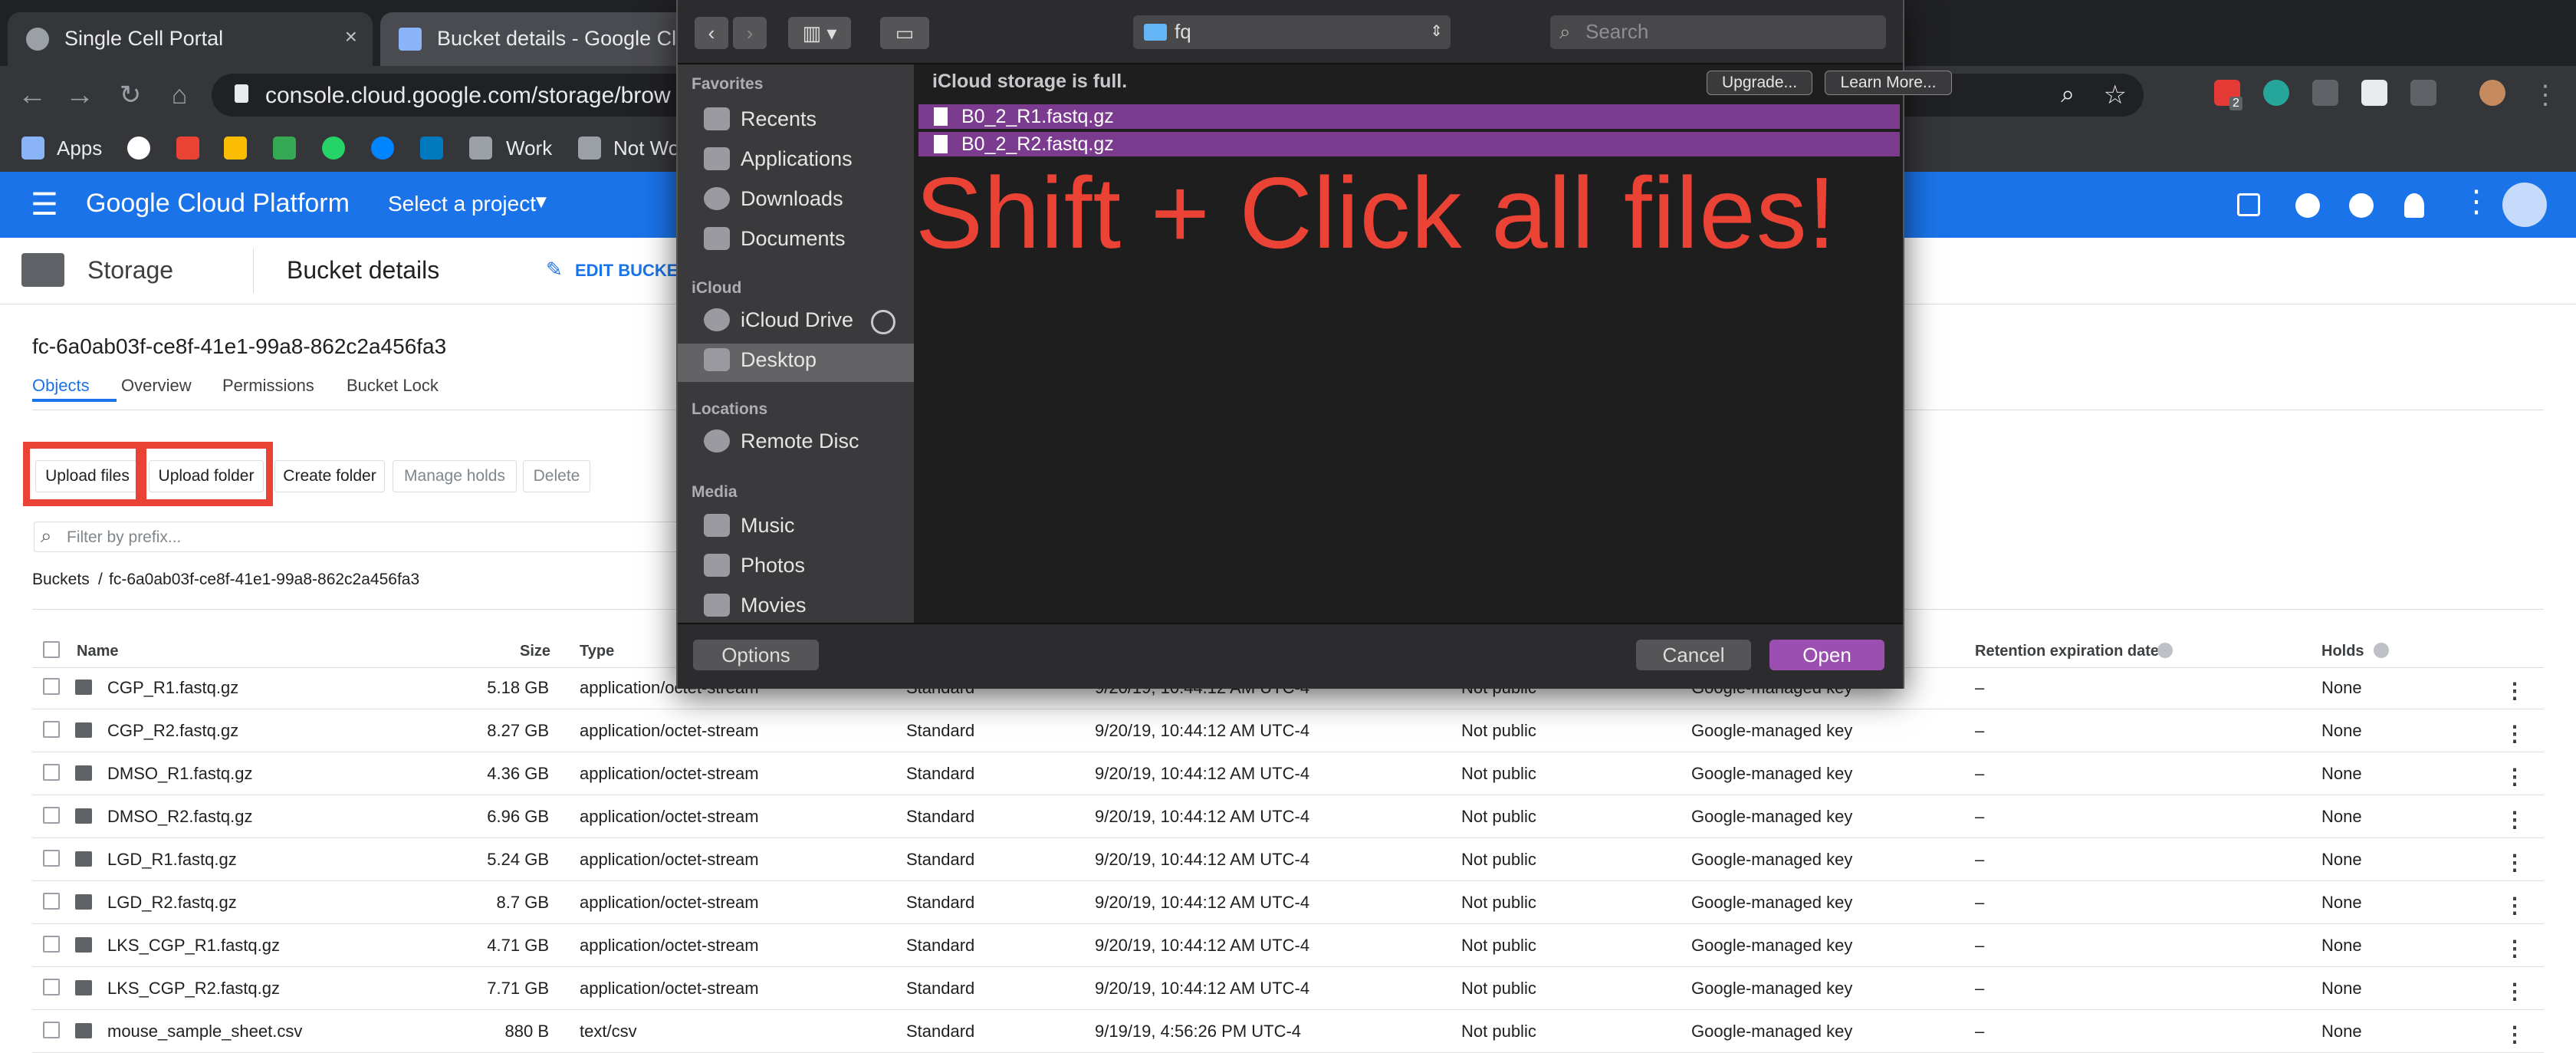 This screenshot has height=1053, width=2576. I want to click on gcp-brand: Google Cloud Platform, so click(218, 204).